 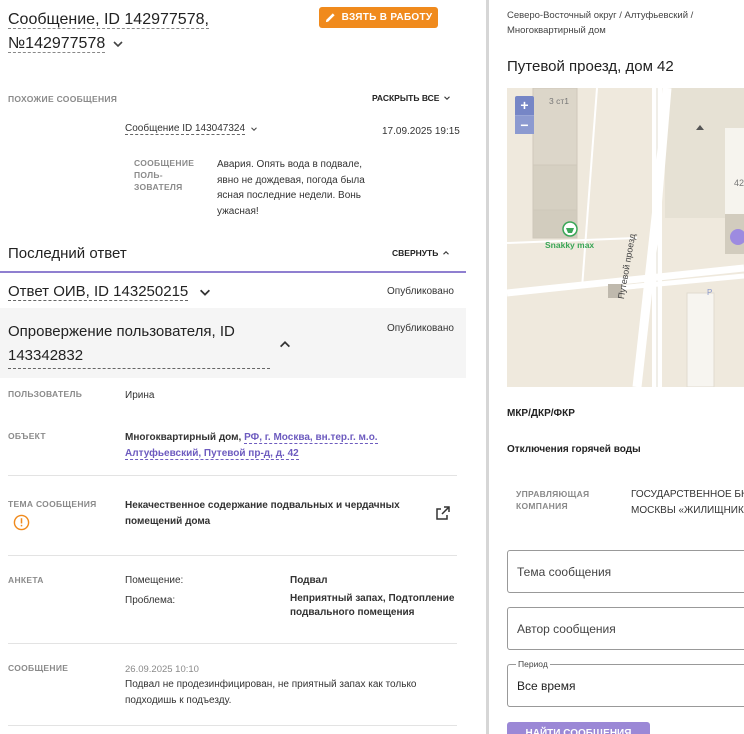 I want to click on period-value: Все время, so click(x=546, y=685).